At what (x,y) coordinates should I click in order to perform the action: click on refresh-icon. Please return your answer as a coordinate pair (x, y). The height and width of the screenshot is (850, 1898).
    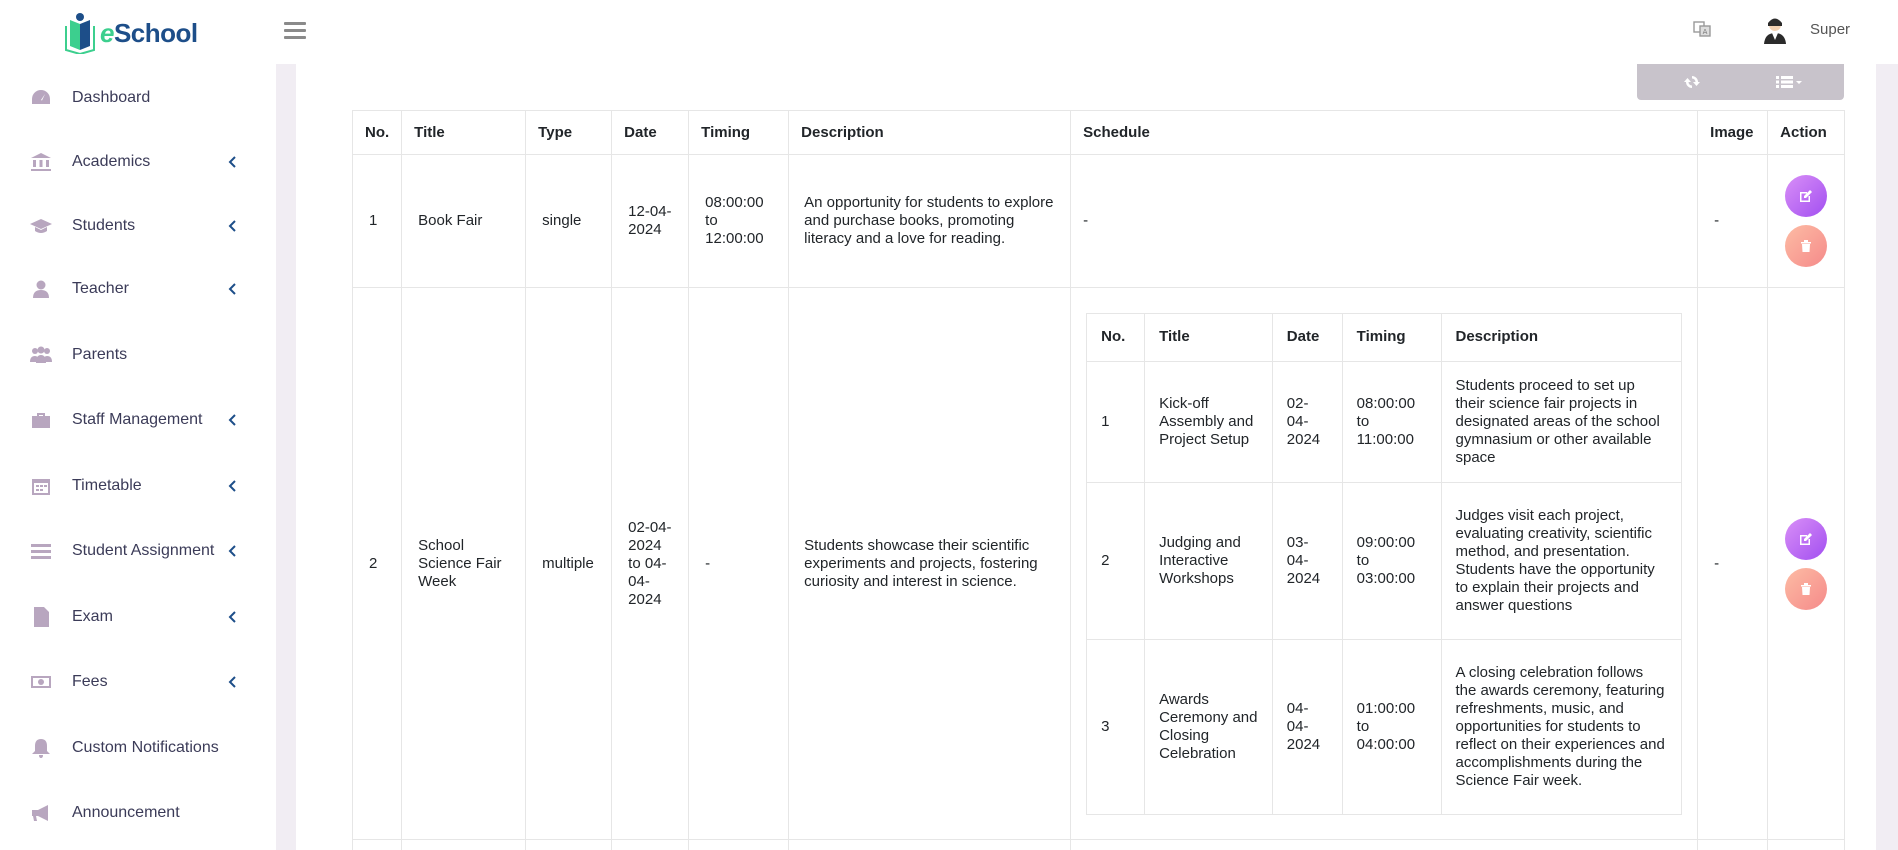
    Looking at the image, I should click on (1692, 82).